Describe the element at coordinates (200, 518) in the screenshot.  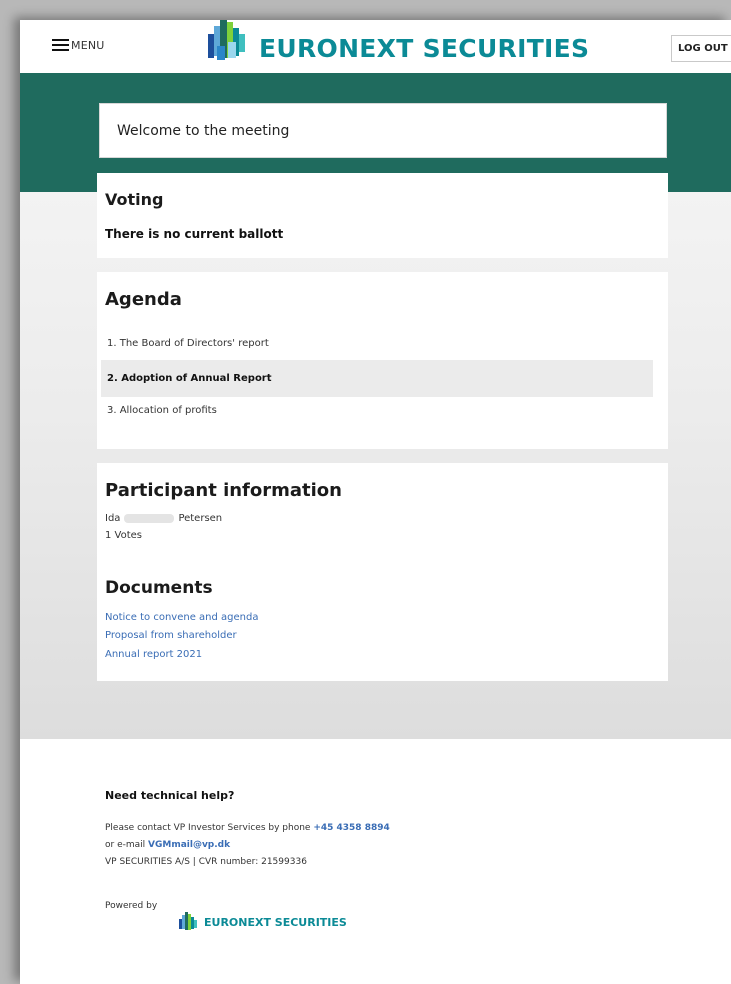
I see `participant-last-name: Petersen` at that location.